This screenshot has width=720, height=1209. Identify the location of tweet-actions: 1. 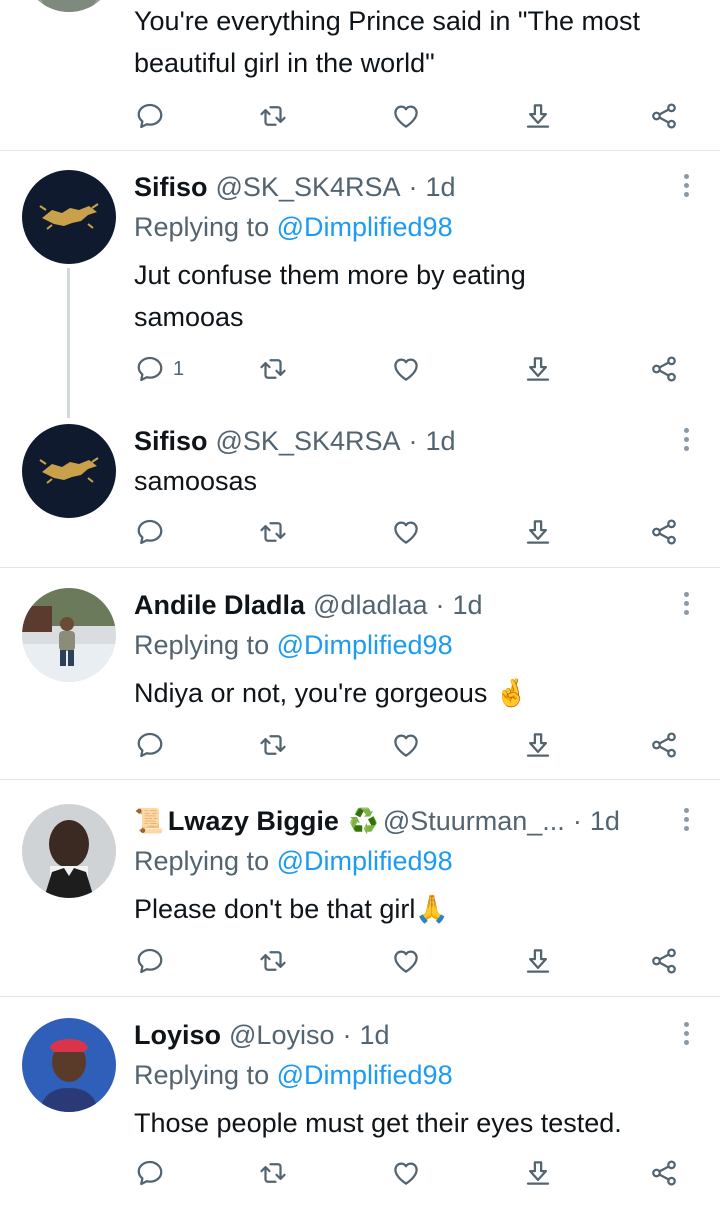
(414, 369).